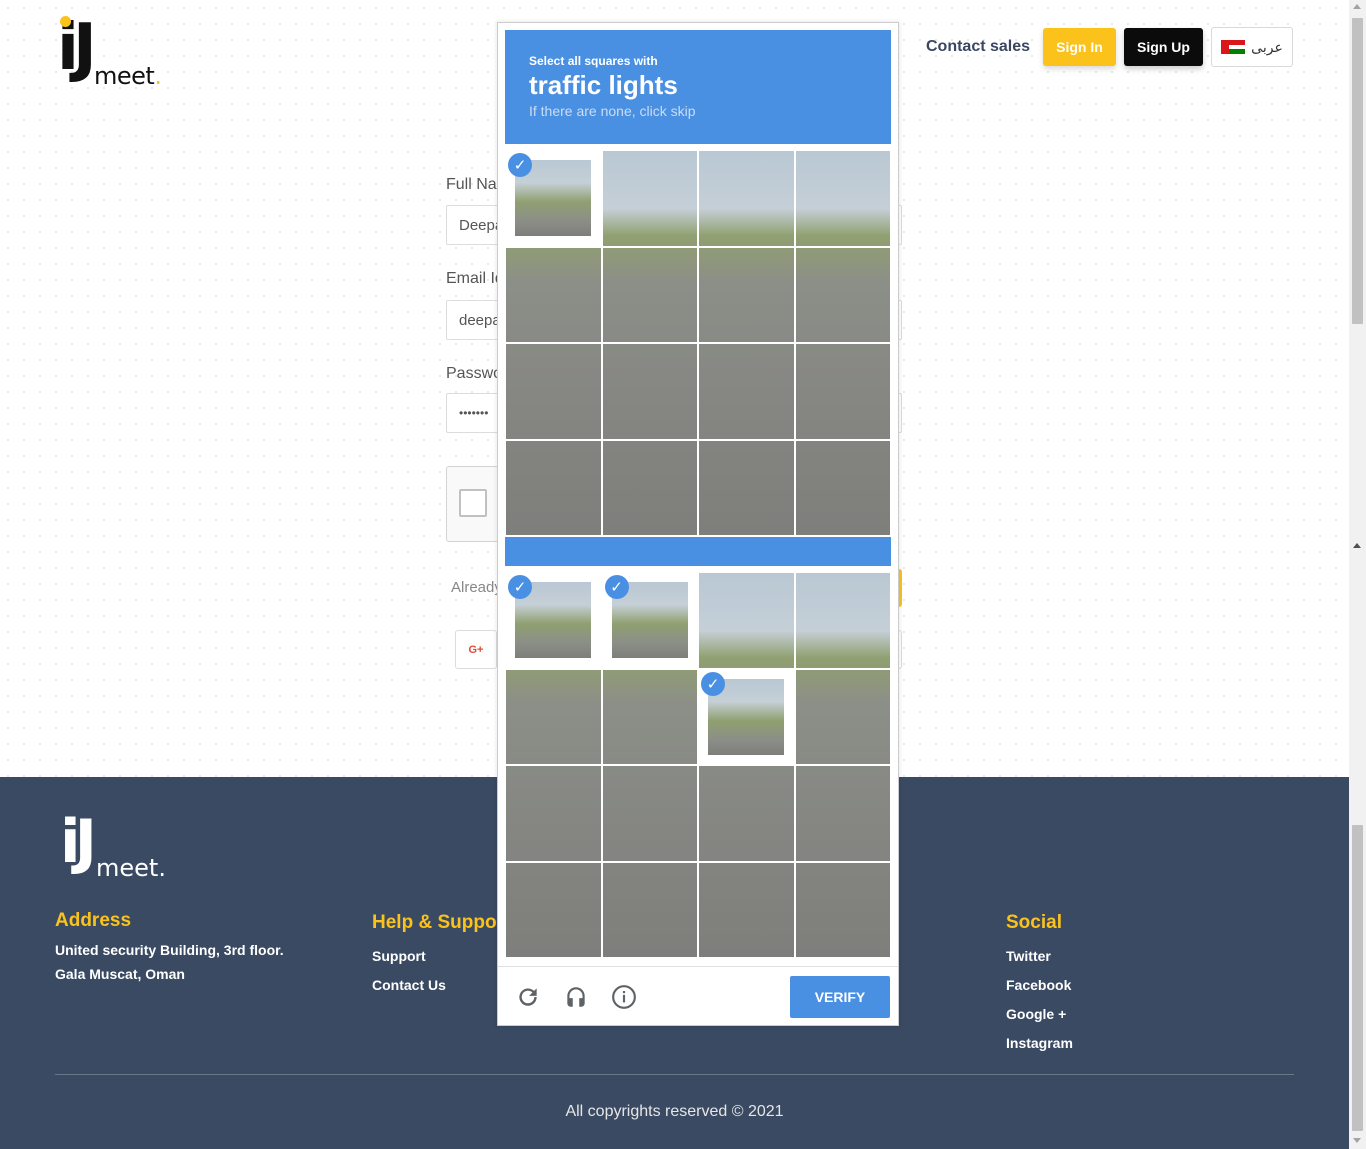  Describe the element at coordinates (409, 985) in the screenshot. I see `footer-link-contact-us: Contact Us` at that location.